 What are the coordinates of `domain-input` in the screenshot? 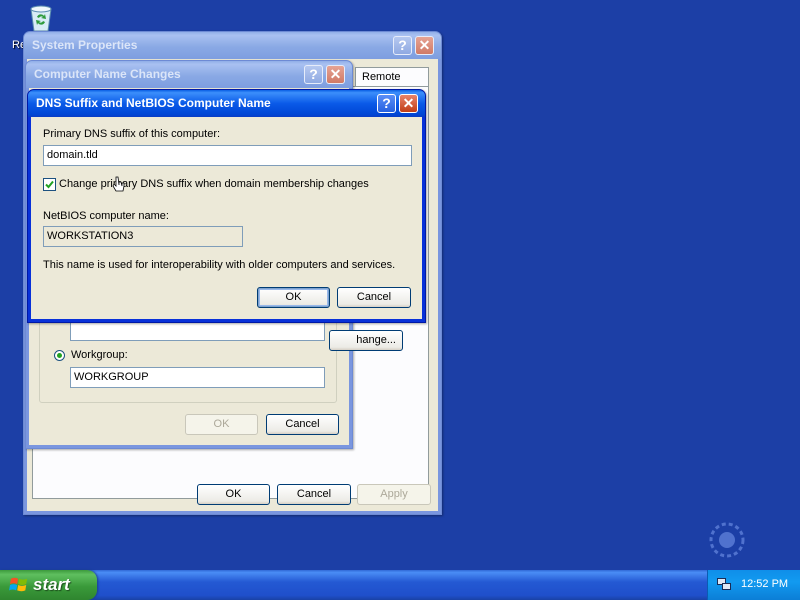 It's located at (197, 330).